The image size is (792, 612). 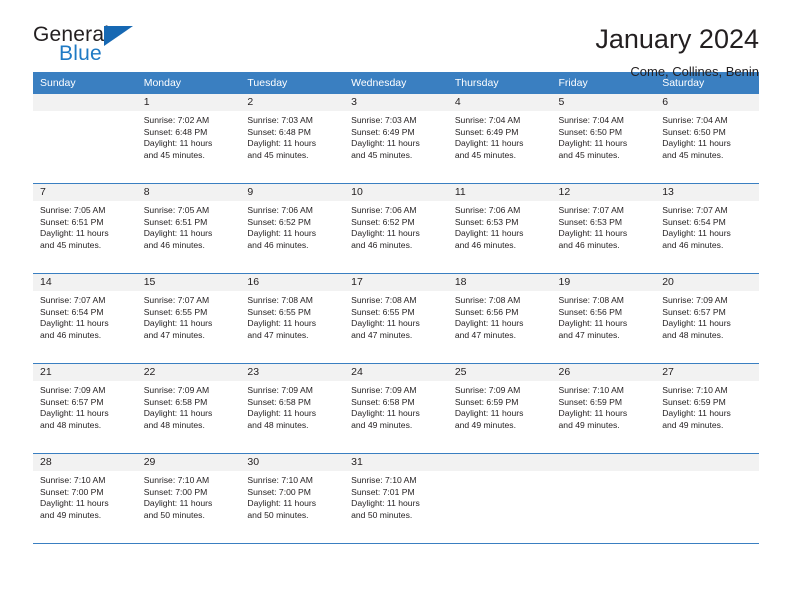 I want to click on daylight-text-line2: and 46 minutes., so click(x=278, y=244).